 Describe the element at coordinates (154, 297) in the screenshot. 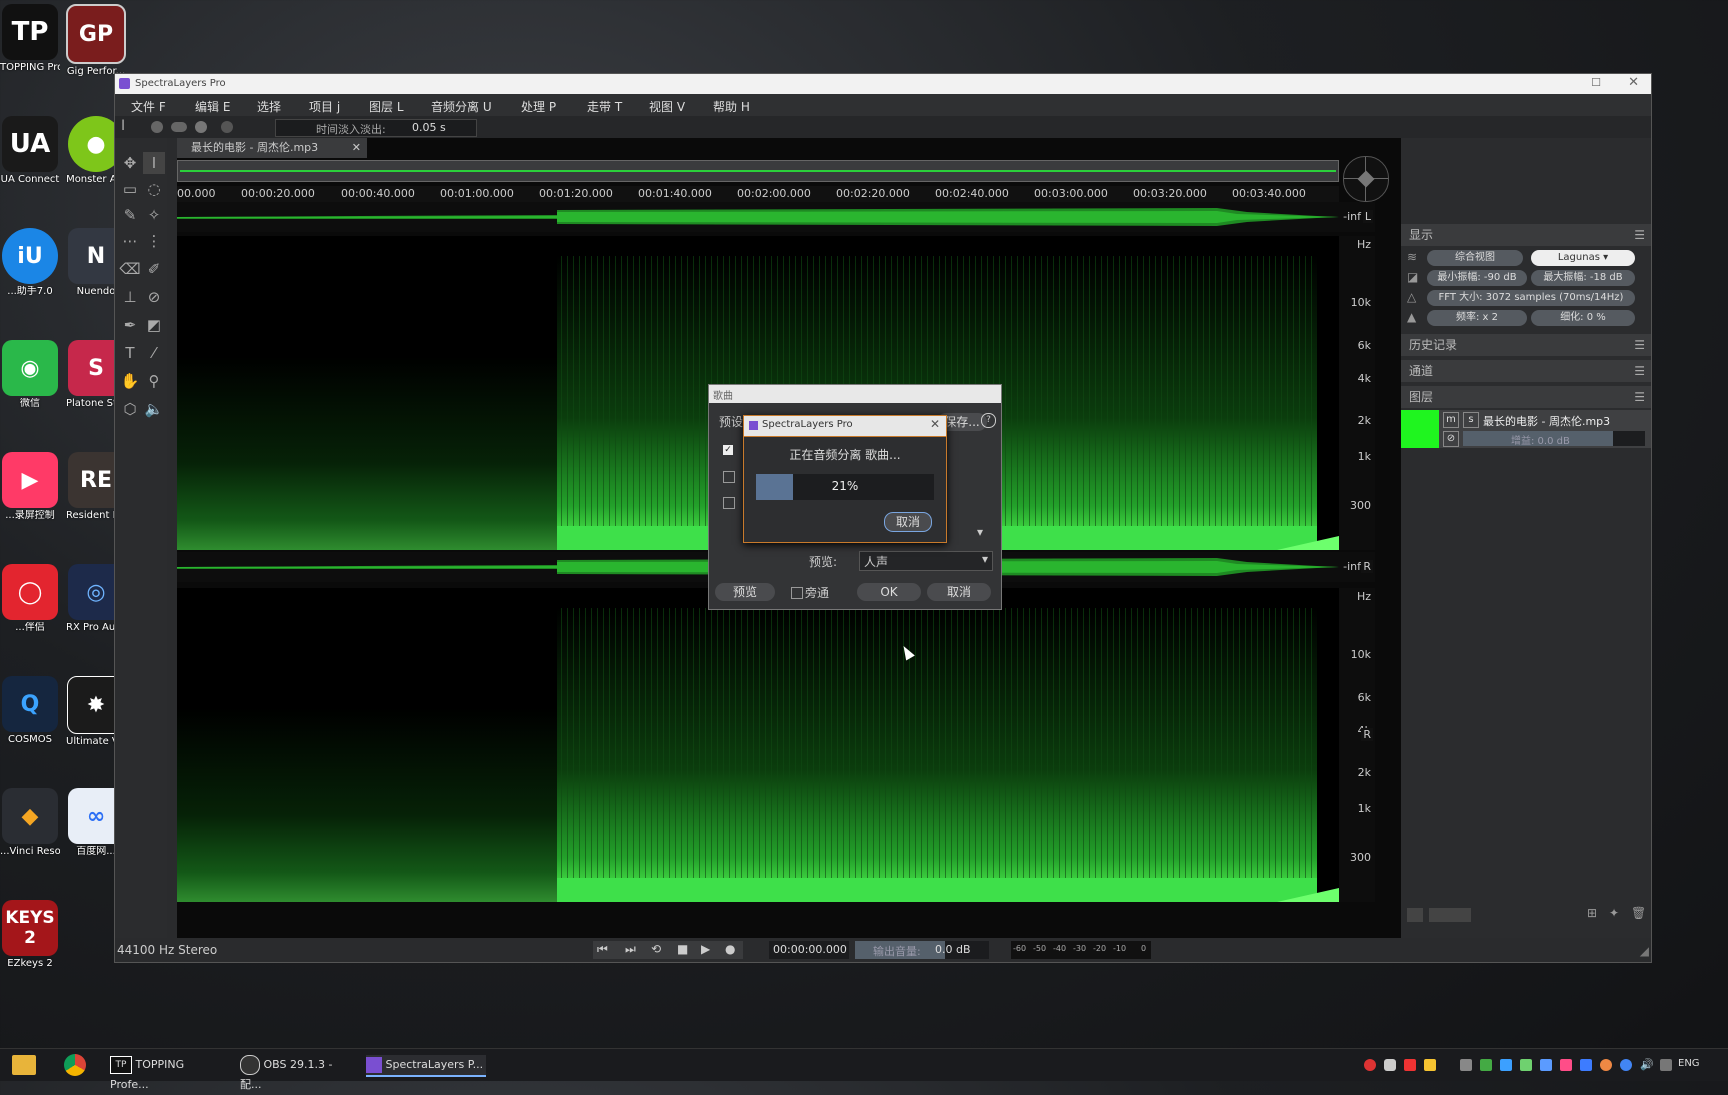

I see `heal-icon: ⊘` at that location.